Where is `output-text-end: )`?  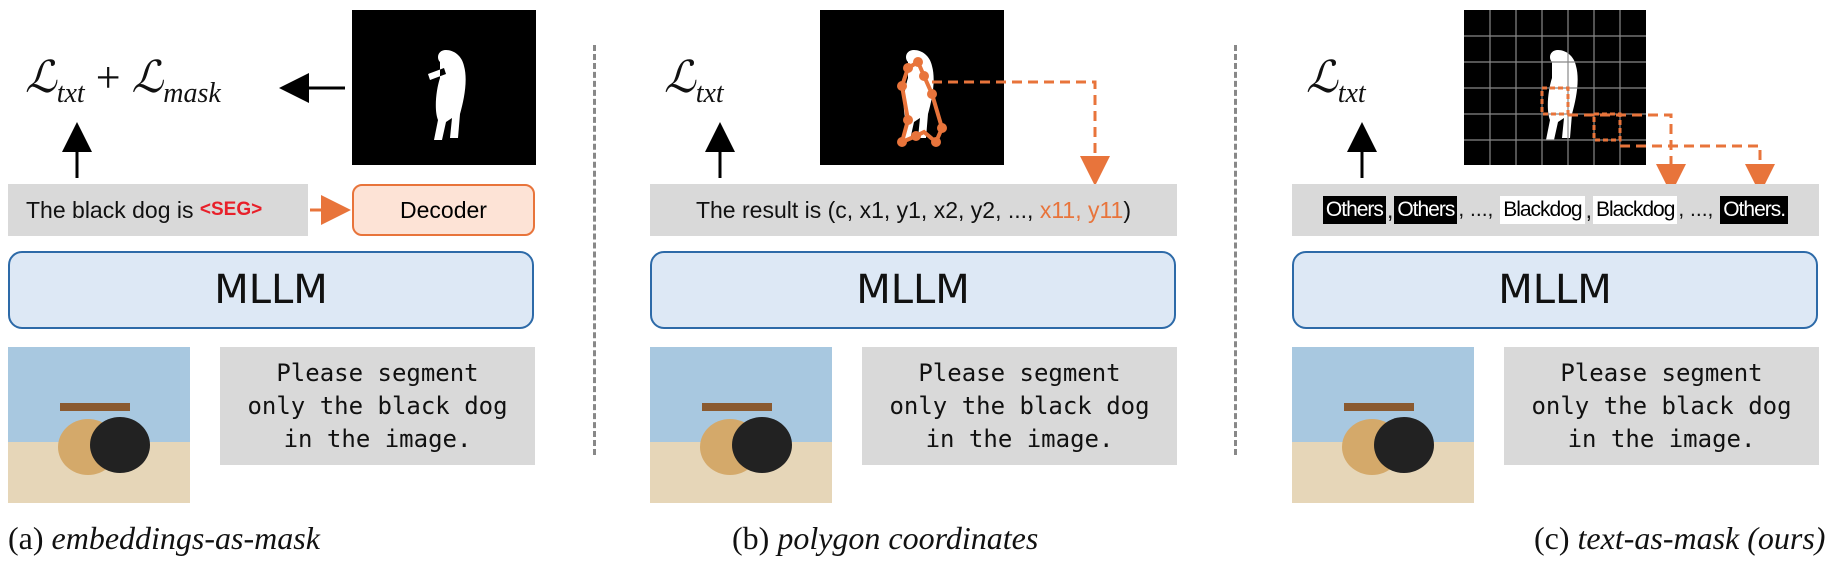 output-text-end: ) is located at coordinates (1127, 209).